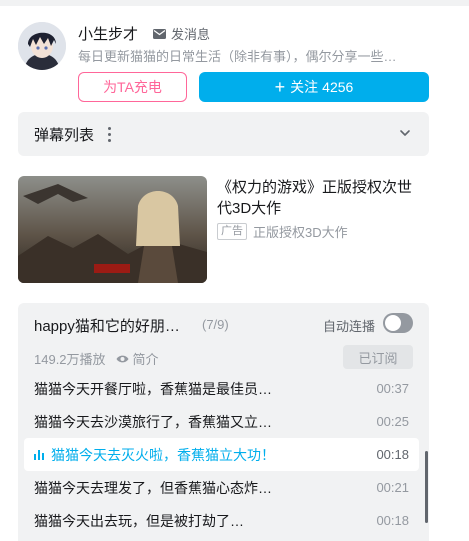  What do you see at coordinates (317, 198) in the screenshot?
I see `ad-title: 《权力的游戏》正版授权次世代3D大作` at bounding box center [317, 198].